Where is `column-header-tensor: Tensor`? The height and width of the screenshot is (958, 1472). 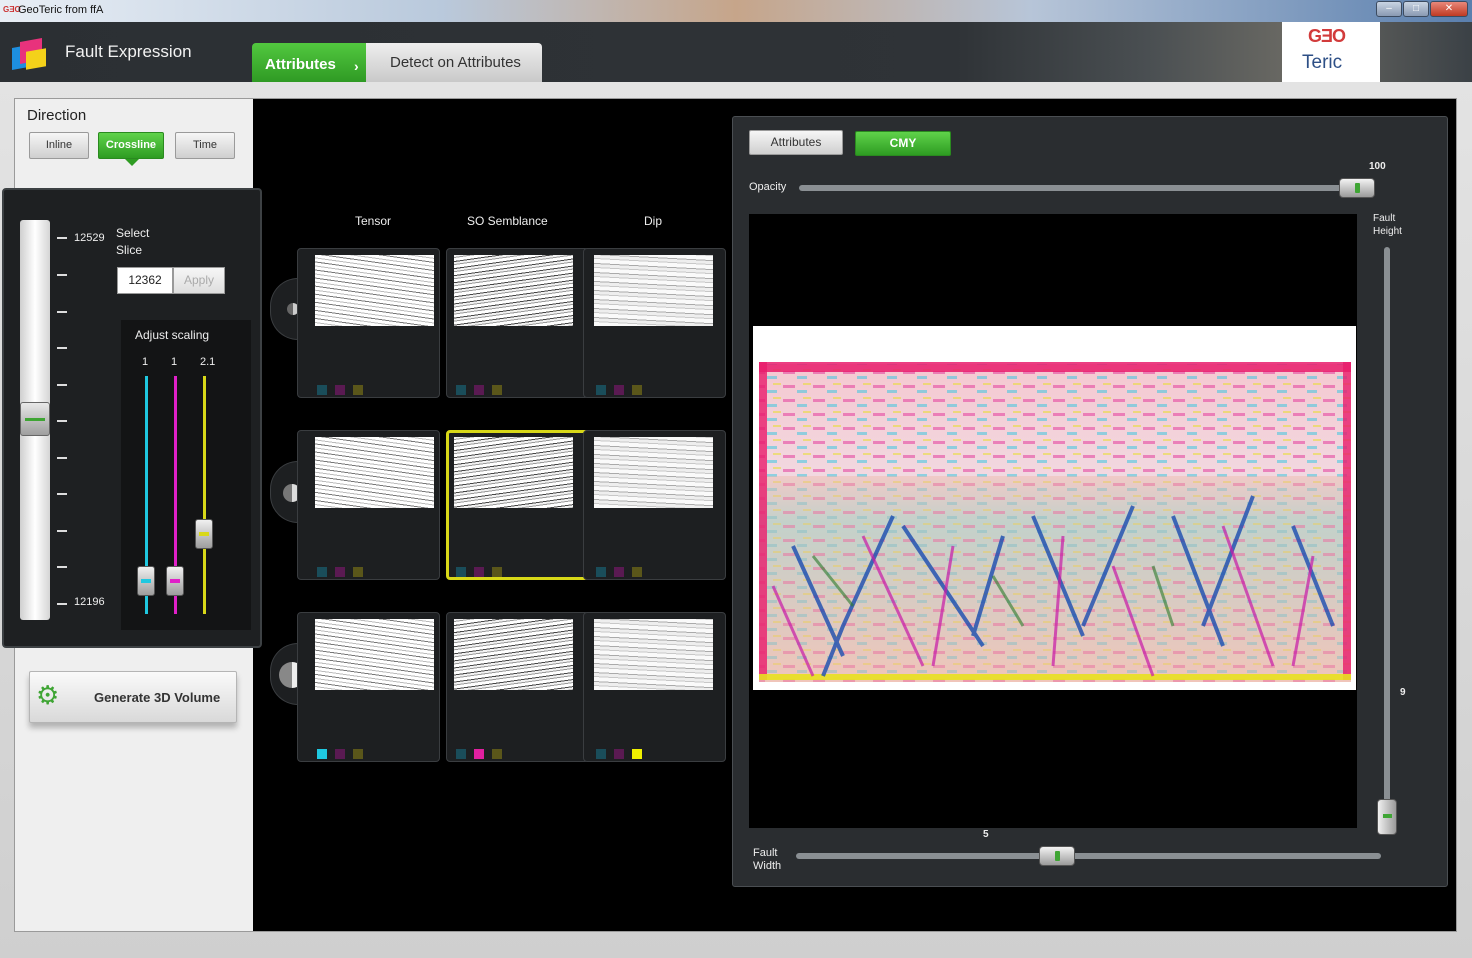
column-header-tensor: Tensor is located at coordinates (373, 221).